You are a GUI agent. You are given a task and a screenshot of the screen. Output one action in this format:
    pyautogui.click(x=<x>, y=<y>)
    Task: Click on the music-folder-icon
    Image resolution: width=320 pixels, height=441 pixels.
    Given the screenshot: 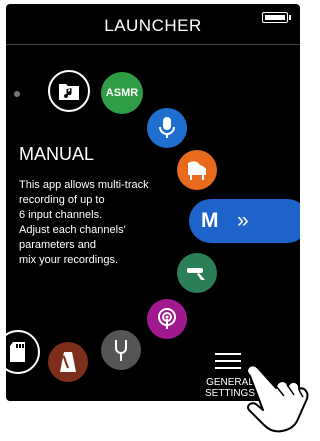 What is the action you would take?
    pyautogui.click(x=69, y=92)
    